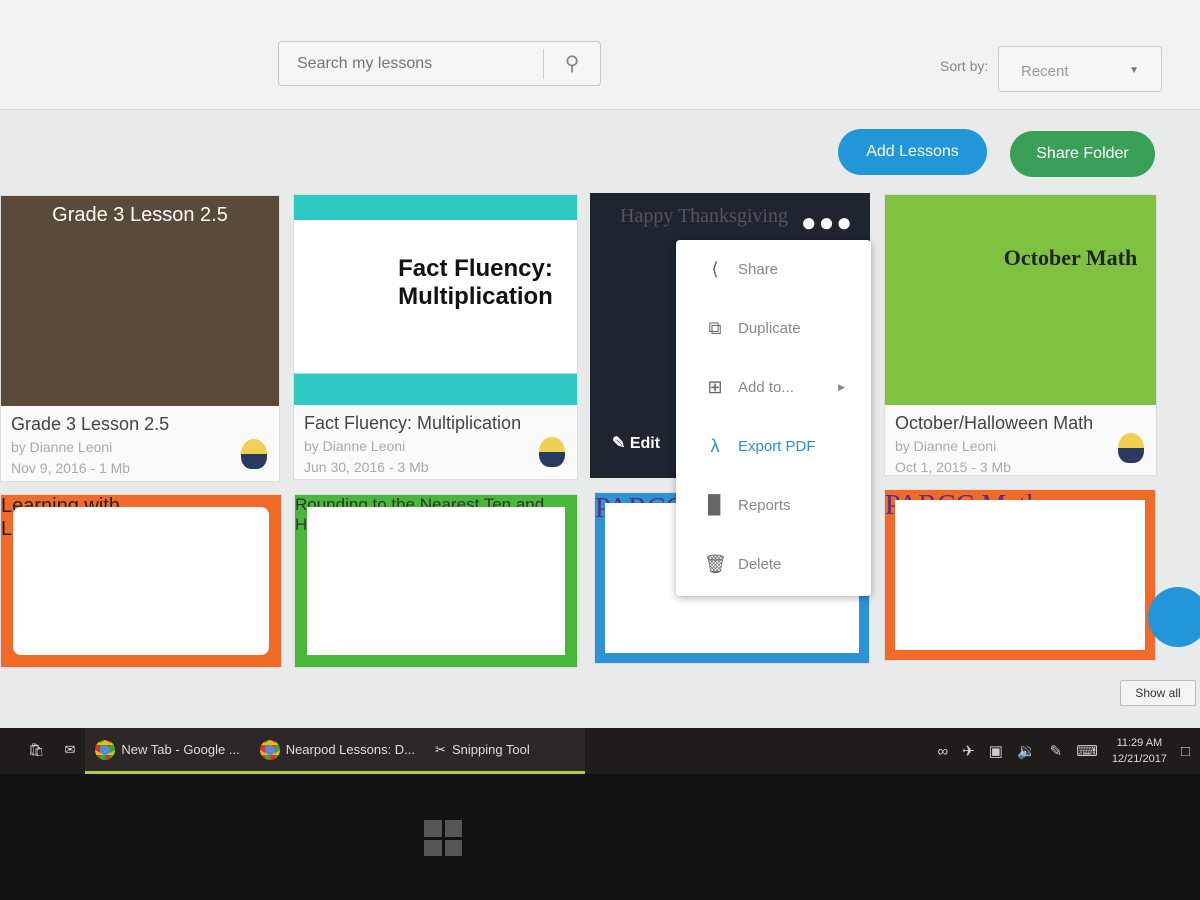  I want to click on lesson-title: October/Halloween Math, so click(994, 423).